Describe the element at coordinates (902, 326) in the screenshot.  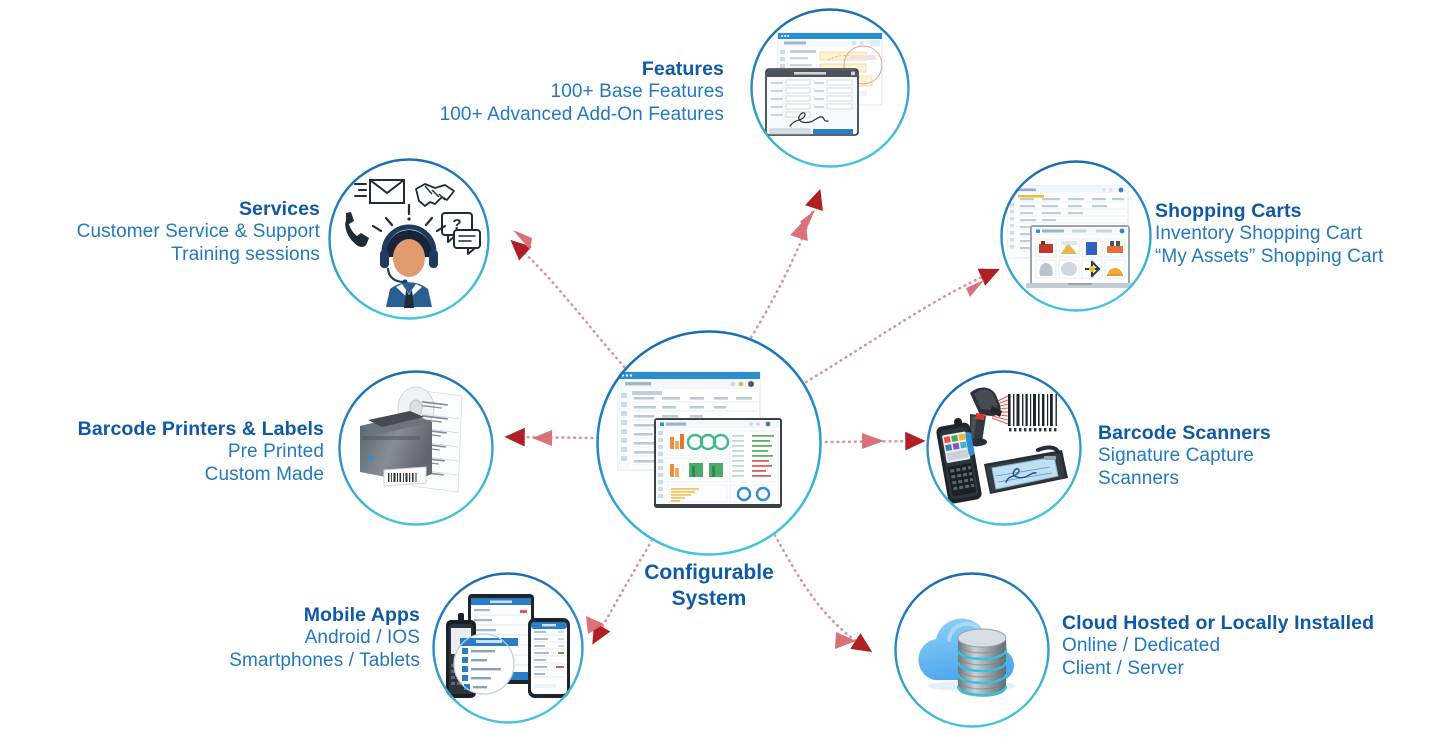
I see `arrow-to-shopping-carts` at that location.